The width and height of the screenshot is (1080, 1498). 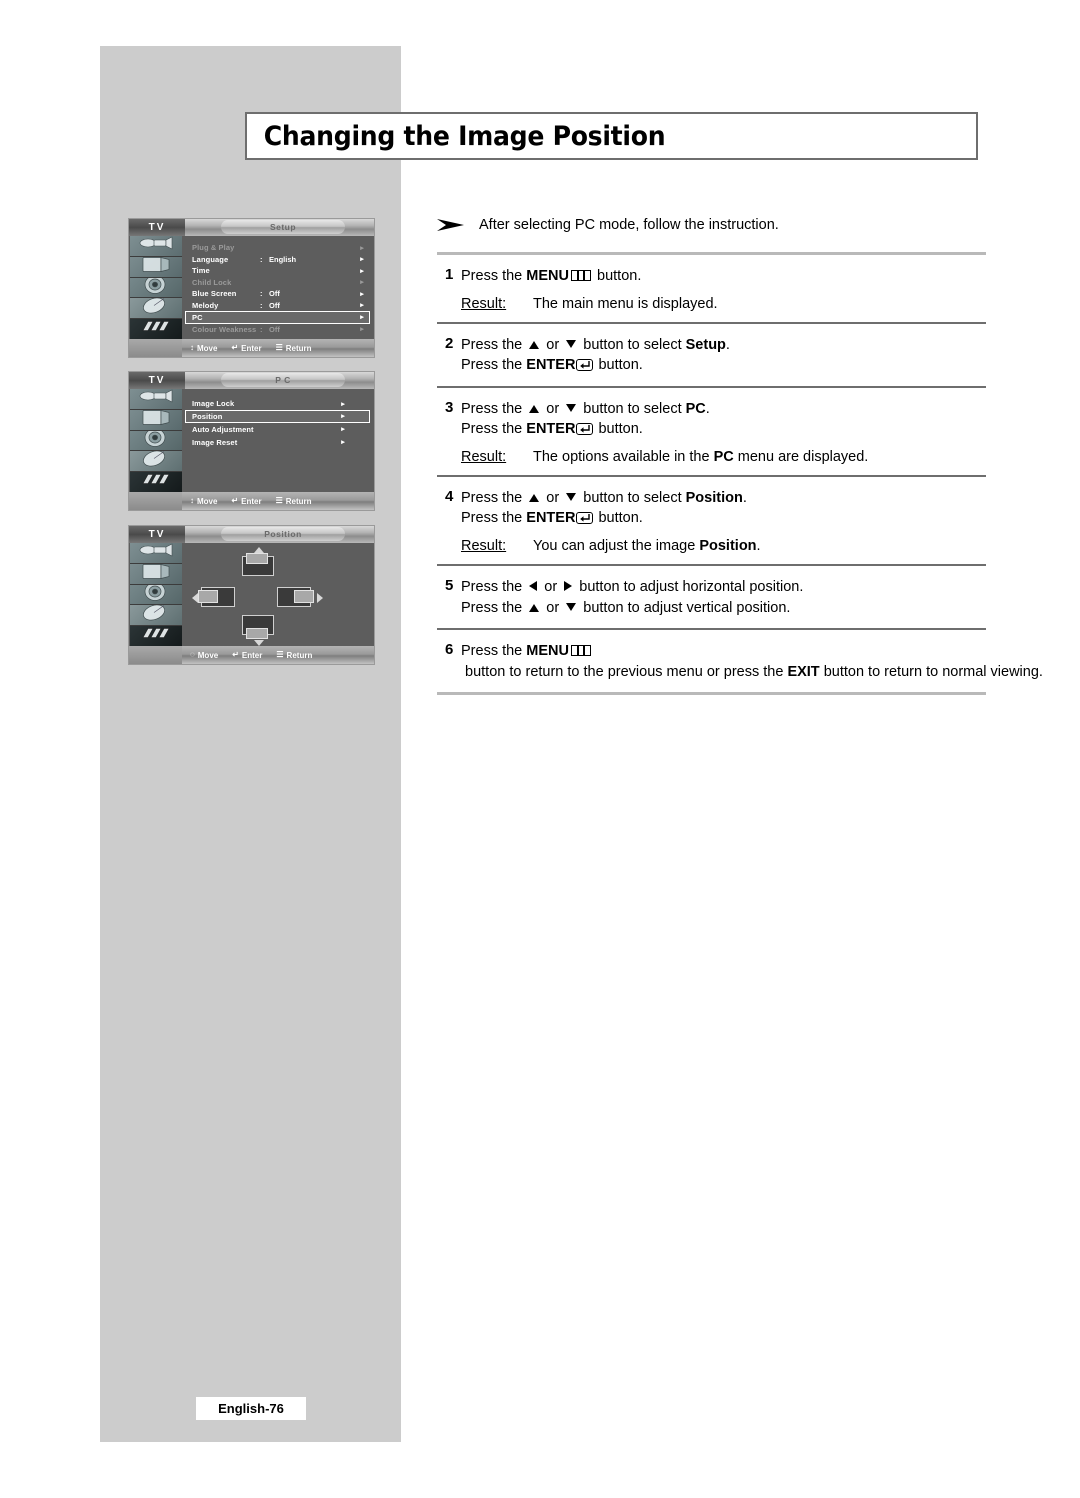 I want to click on osd-footer-position: ◌ Move ↵ Enter ☰ Return, so click(x=251, y=655).